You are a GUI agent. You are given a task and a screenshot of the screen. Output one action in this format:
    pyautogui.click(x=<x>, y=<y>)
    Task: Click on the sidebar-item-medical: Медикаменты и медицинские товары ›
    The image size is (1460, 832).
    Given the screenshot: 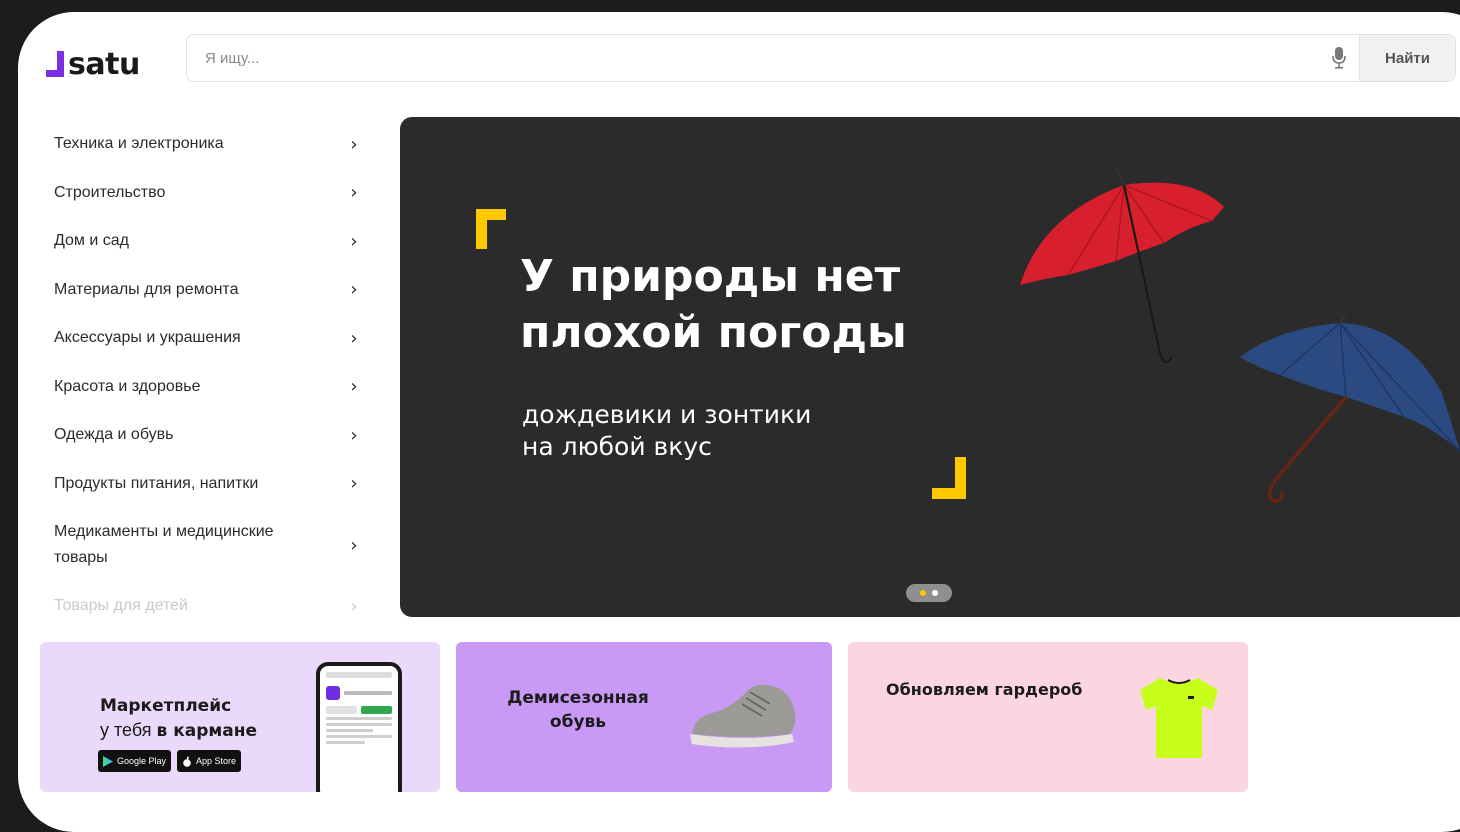 What is the action you would take?
    pyautogui.click(x=209, y=545)
    